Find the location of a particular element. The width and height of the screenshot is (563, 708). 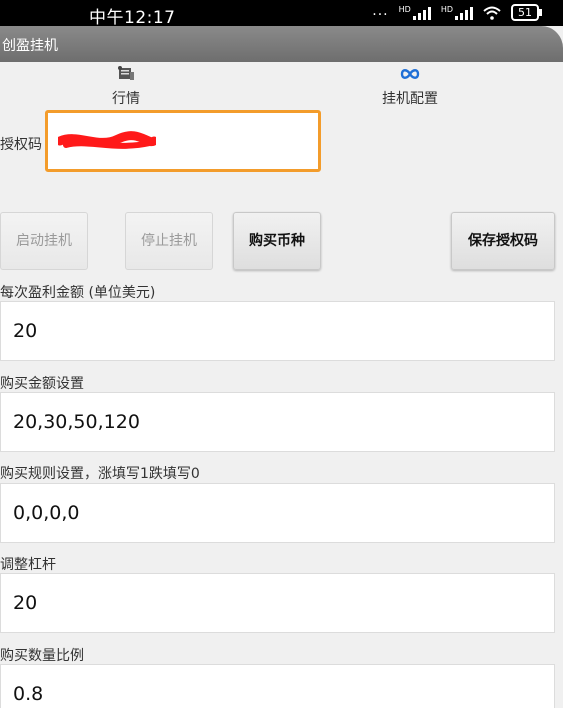

sim1-signal-icon: HD is located at coordinates (415, 12).